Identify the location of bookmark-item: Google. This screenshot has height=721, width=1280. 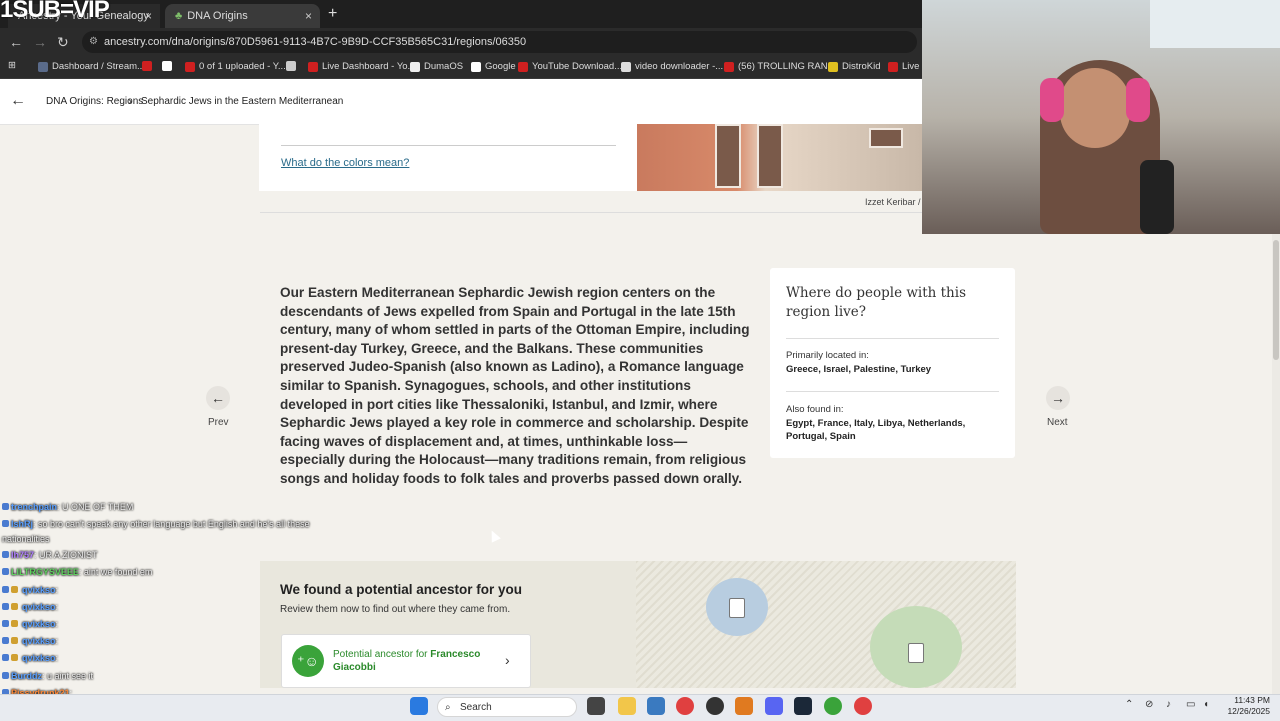
(493, 66).